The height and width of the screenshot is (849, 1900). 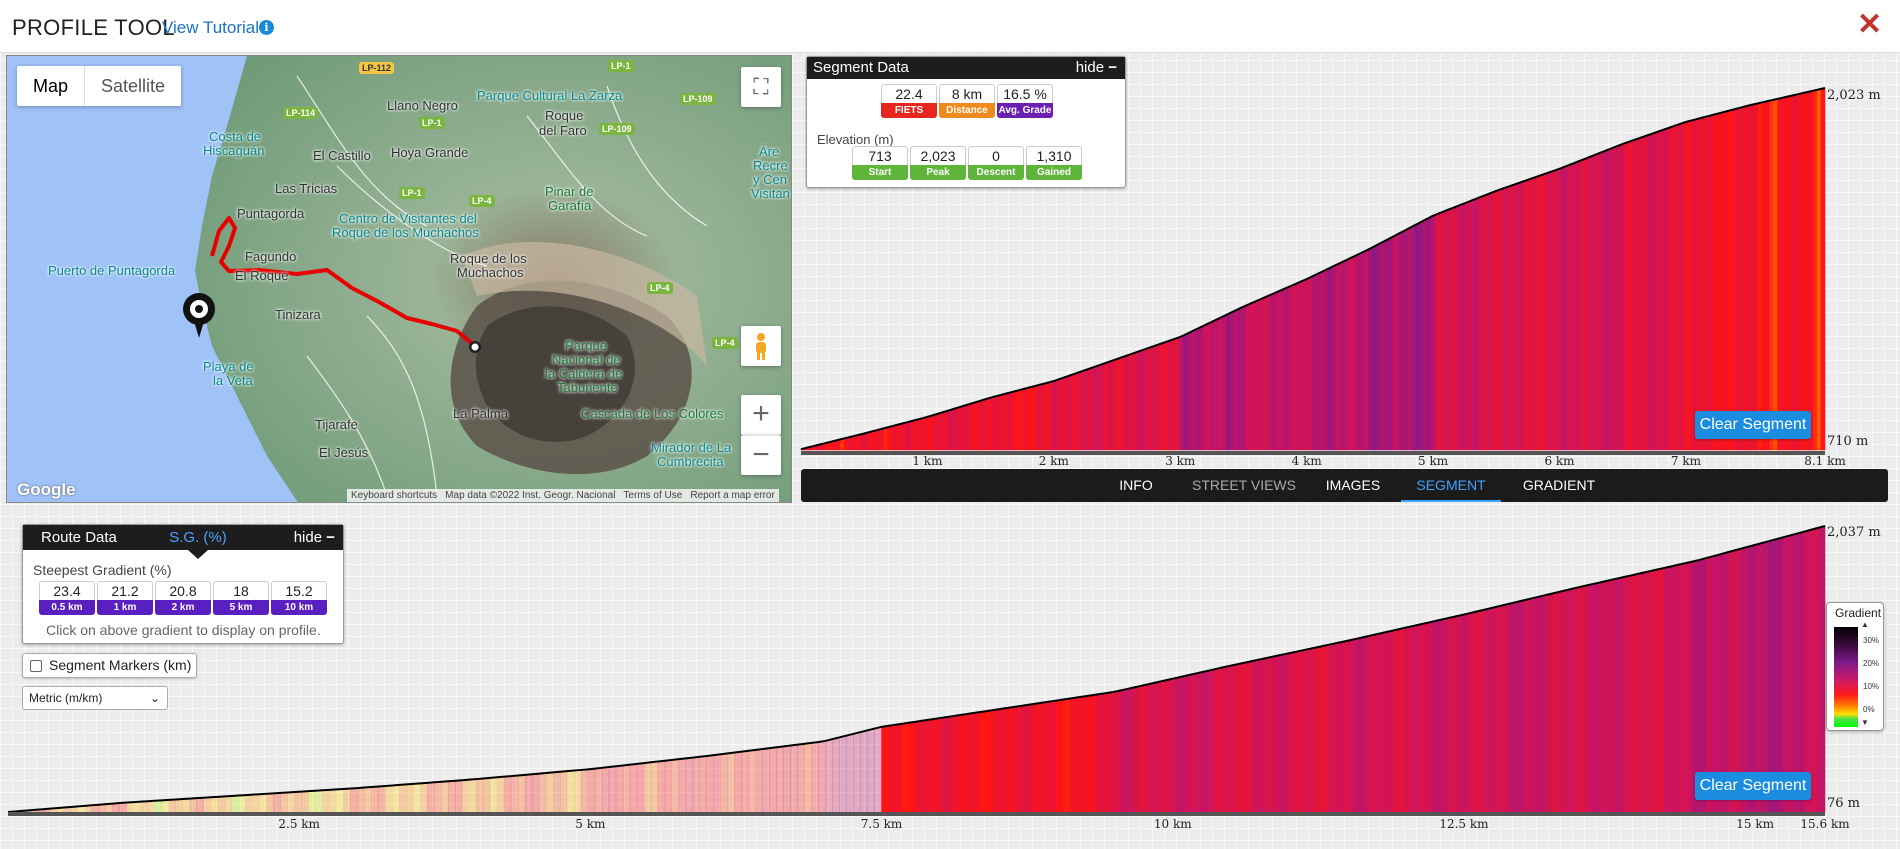 I want to click on legend-color-bar, so click(x=1846, y=677).